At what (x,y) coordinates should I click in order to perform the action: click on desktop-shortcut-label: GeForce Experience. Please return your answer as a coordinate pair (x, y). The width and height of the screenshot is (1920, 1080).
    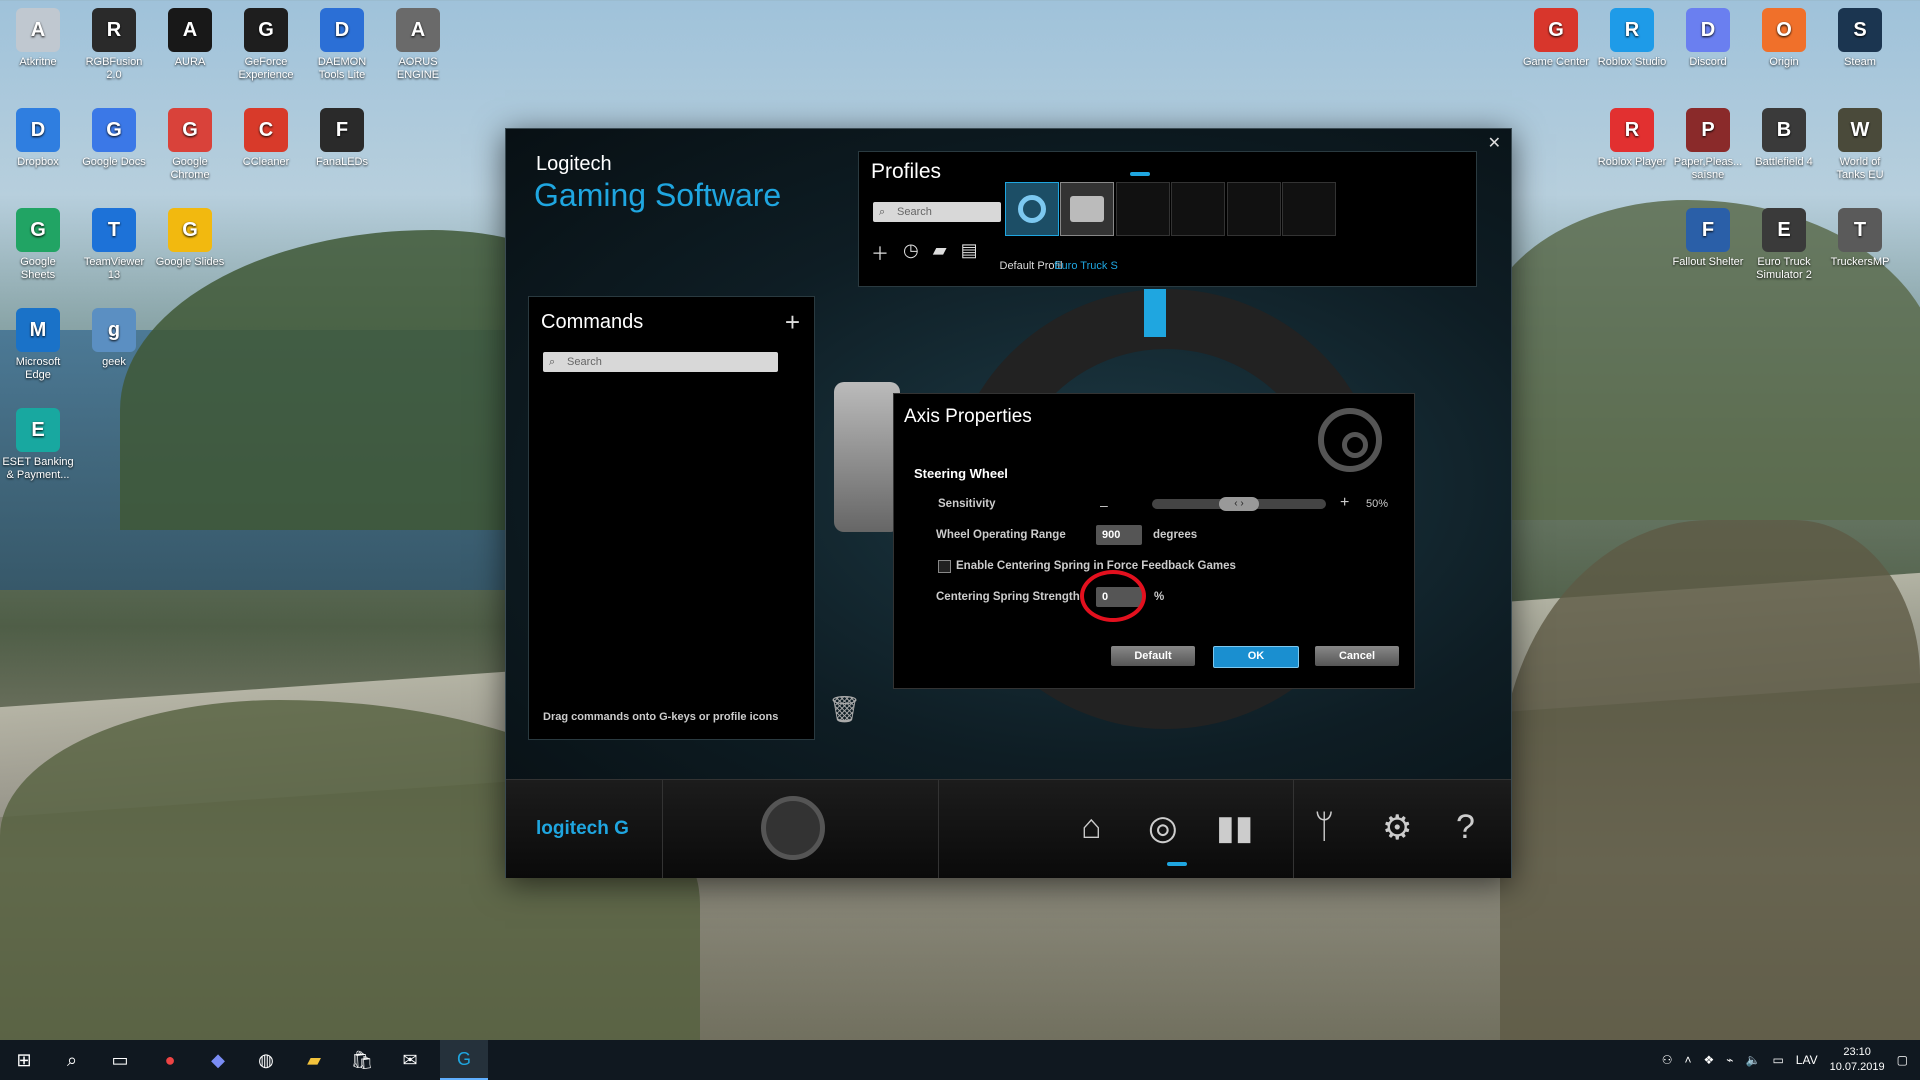
    Looking at the image, I should click on (266, 68).